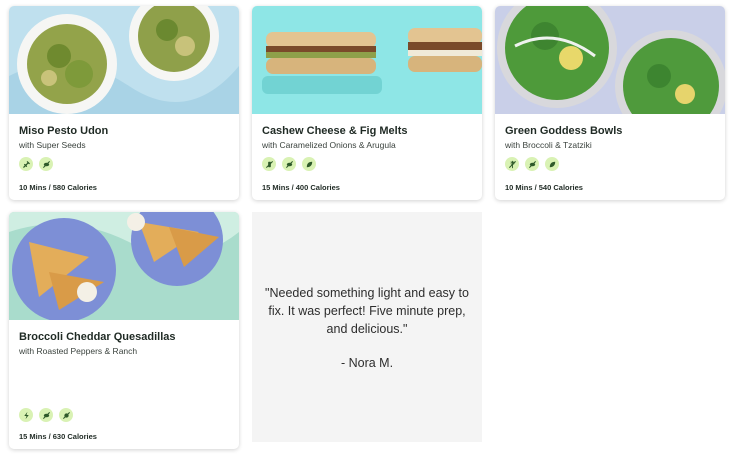 The width and height of the screenshot is (733, 454). Describe the element at coordinates (269, 164) in the screenshot. I see `no-dairy-icon` at that location.